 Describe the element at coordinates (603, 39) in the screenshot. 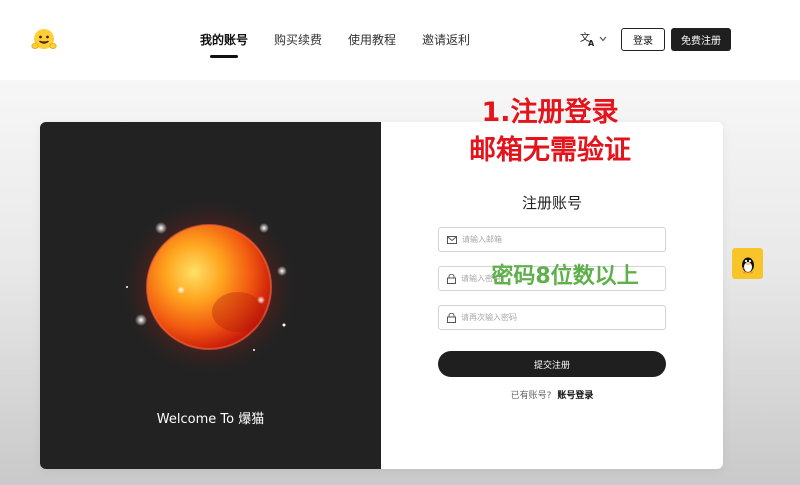

I see `chevron-down-icon` at that location.